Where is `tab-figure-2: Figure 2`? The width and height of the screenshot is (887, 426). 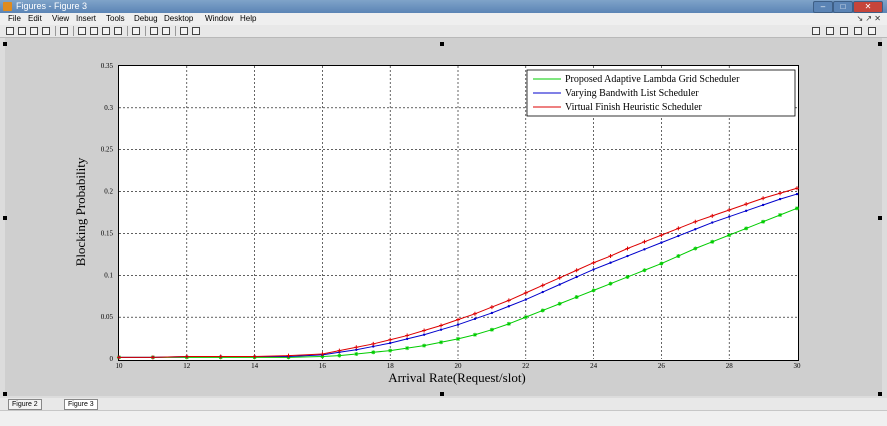 tab-figure-2: Figure 2 is located at coordinates (25, 404).